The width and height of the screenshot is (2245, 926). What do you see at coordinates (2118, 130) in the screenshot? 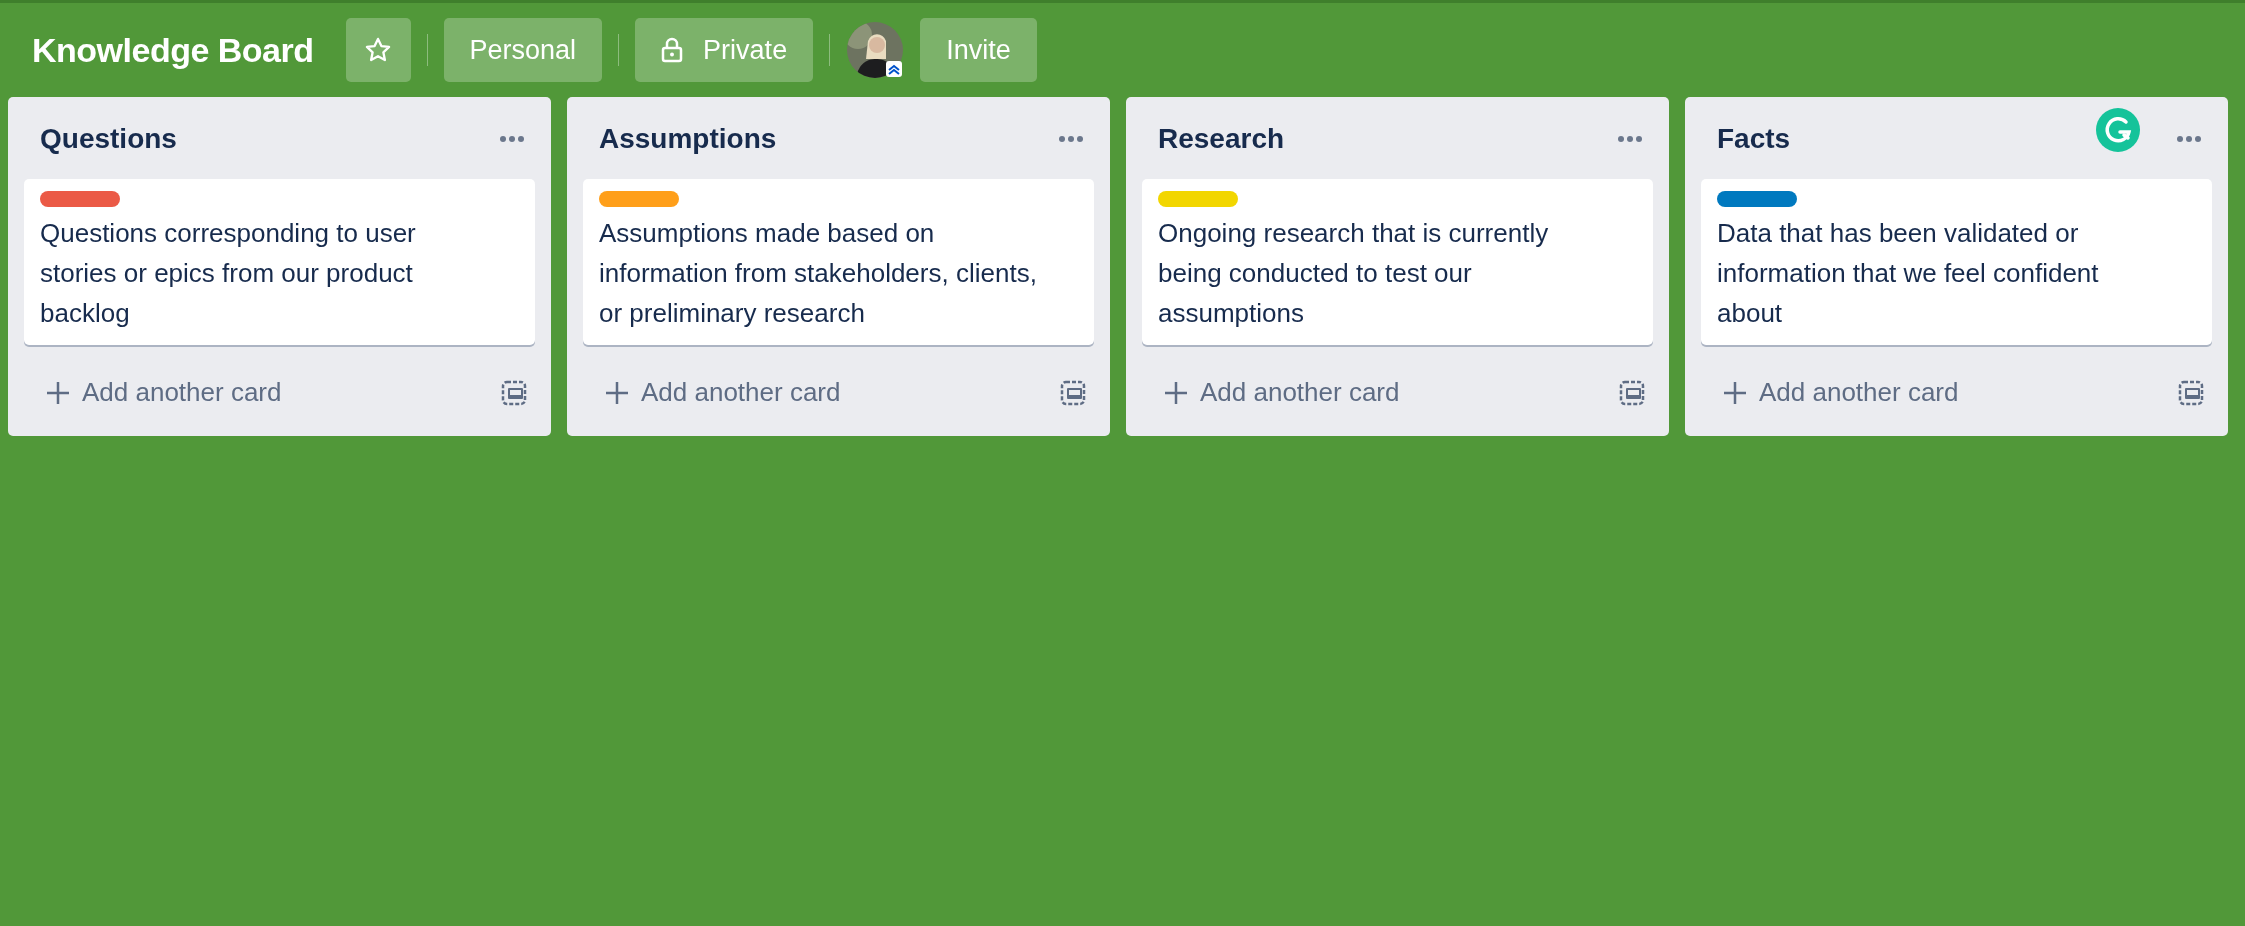
I see `grammarly-icon` at bounding box center [2118, 130].